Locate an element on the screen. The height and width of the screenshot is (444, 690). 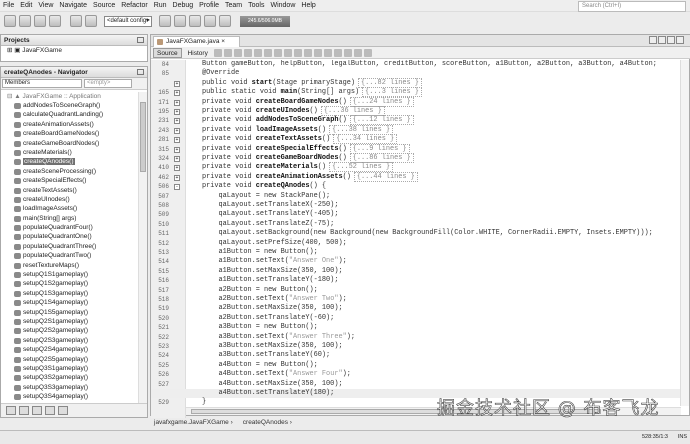
navigator-item: setupQ2S4gameplay() is located at coordinates (69, 349).